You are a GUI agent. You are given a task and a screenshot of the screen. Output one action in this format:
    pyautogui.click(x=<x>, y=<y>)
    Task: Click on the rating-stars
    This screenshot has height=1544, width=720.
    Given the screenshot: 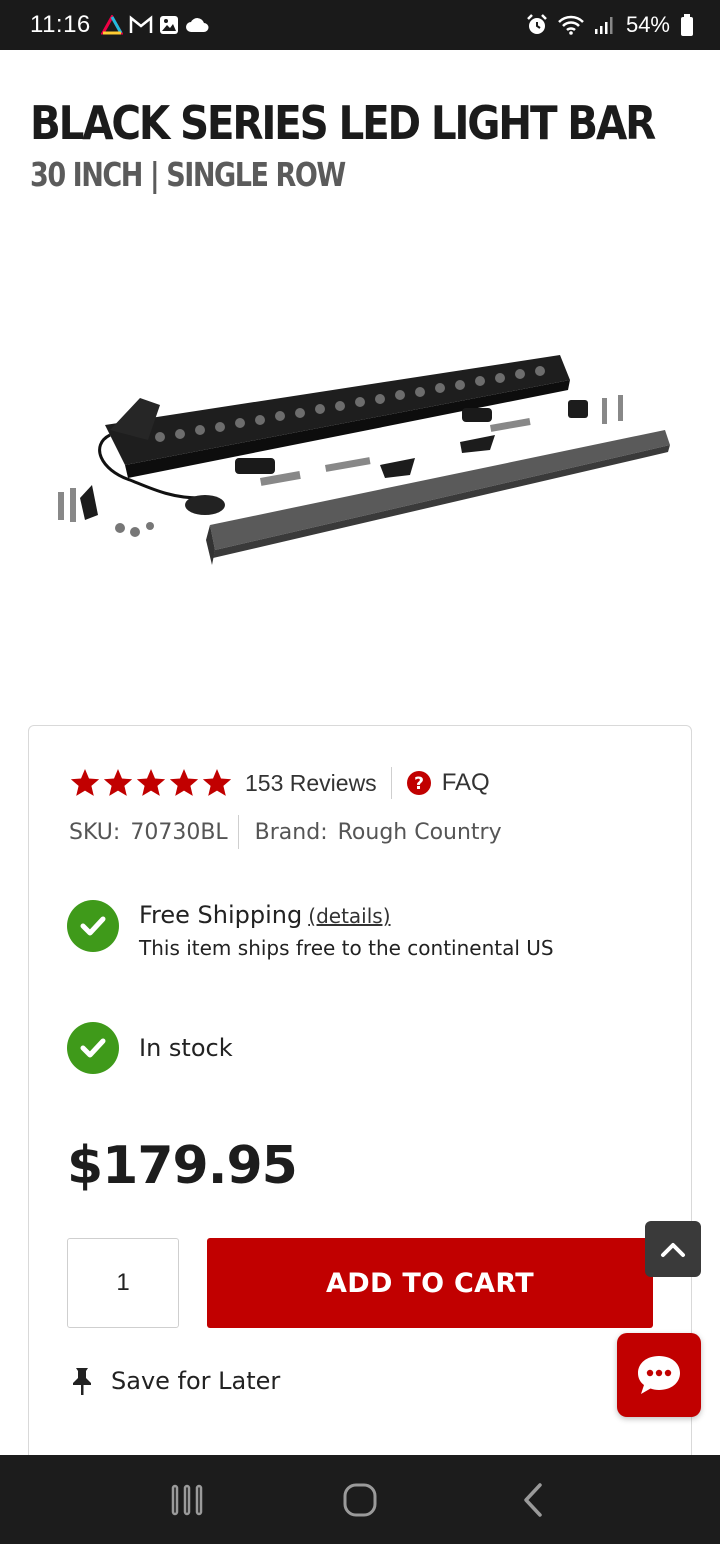 What is the action you would take?
    pyautogui.click(x=151, y=783)
    